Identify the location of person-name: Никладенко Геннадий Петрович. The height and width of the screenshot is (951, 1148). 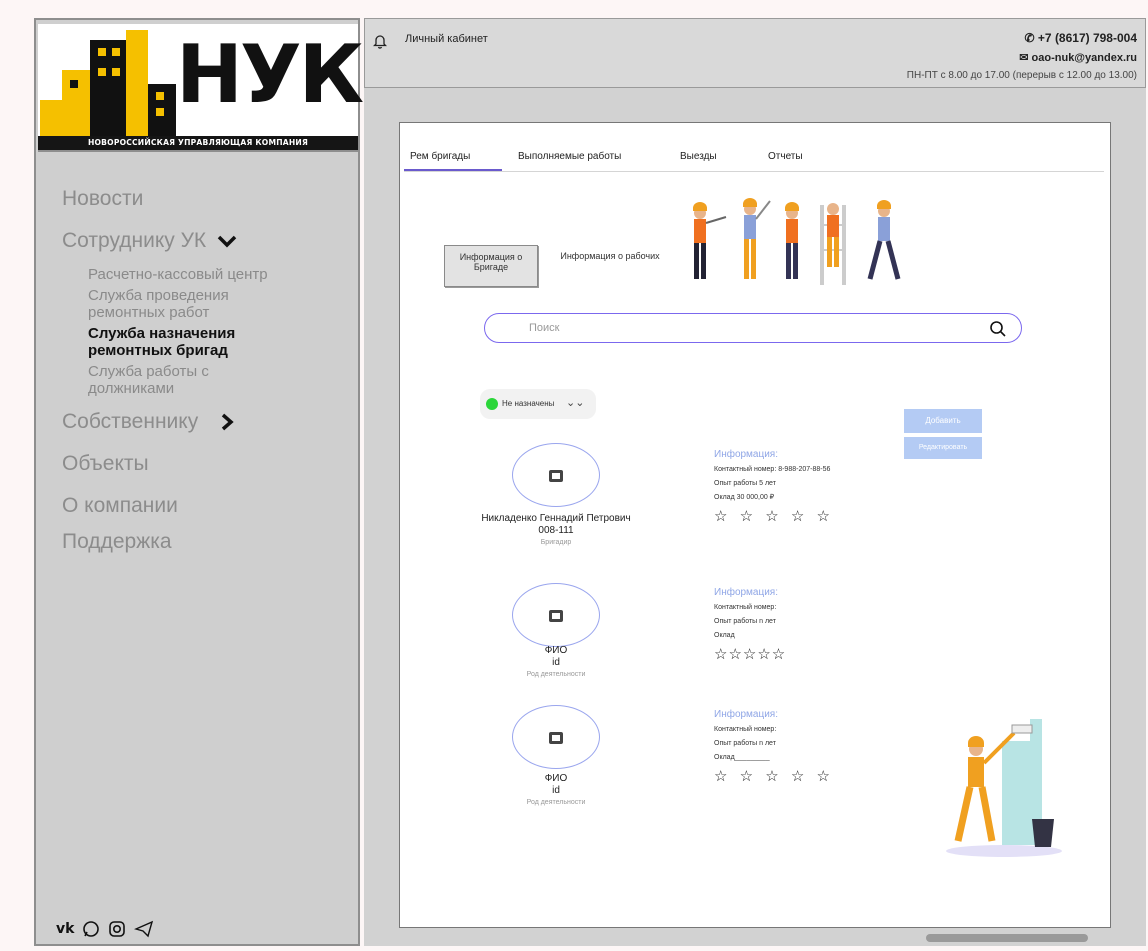
(556, 518).